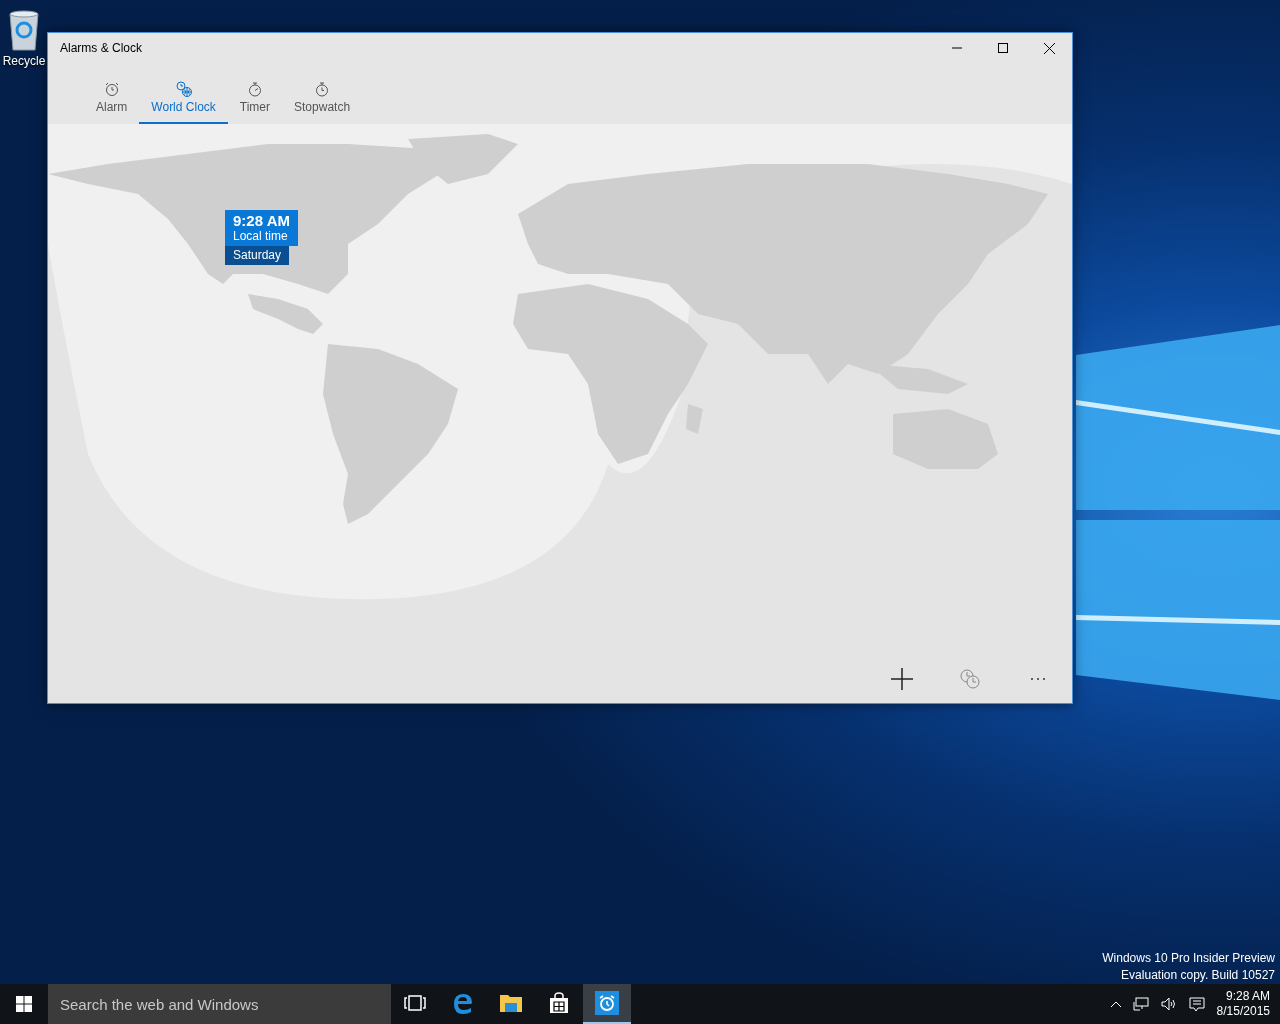 The image size is (1280, 1024). What do you see at coordinates (970, 679) in the screenshot?
I see `two-clocks-icon` at bounding box center [970, 679].